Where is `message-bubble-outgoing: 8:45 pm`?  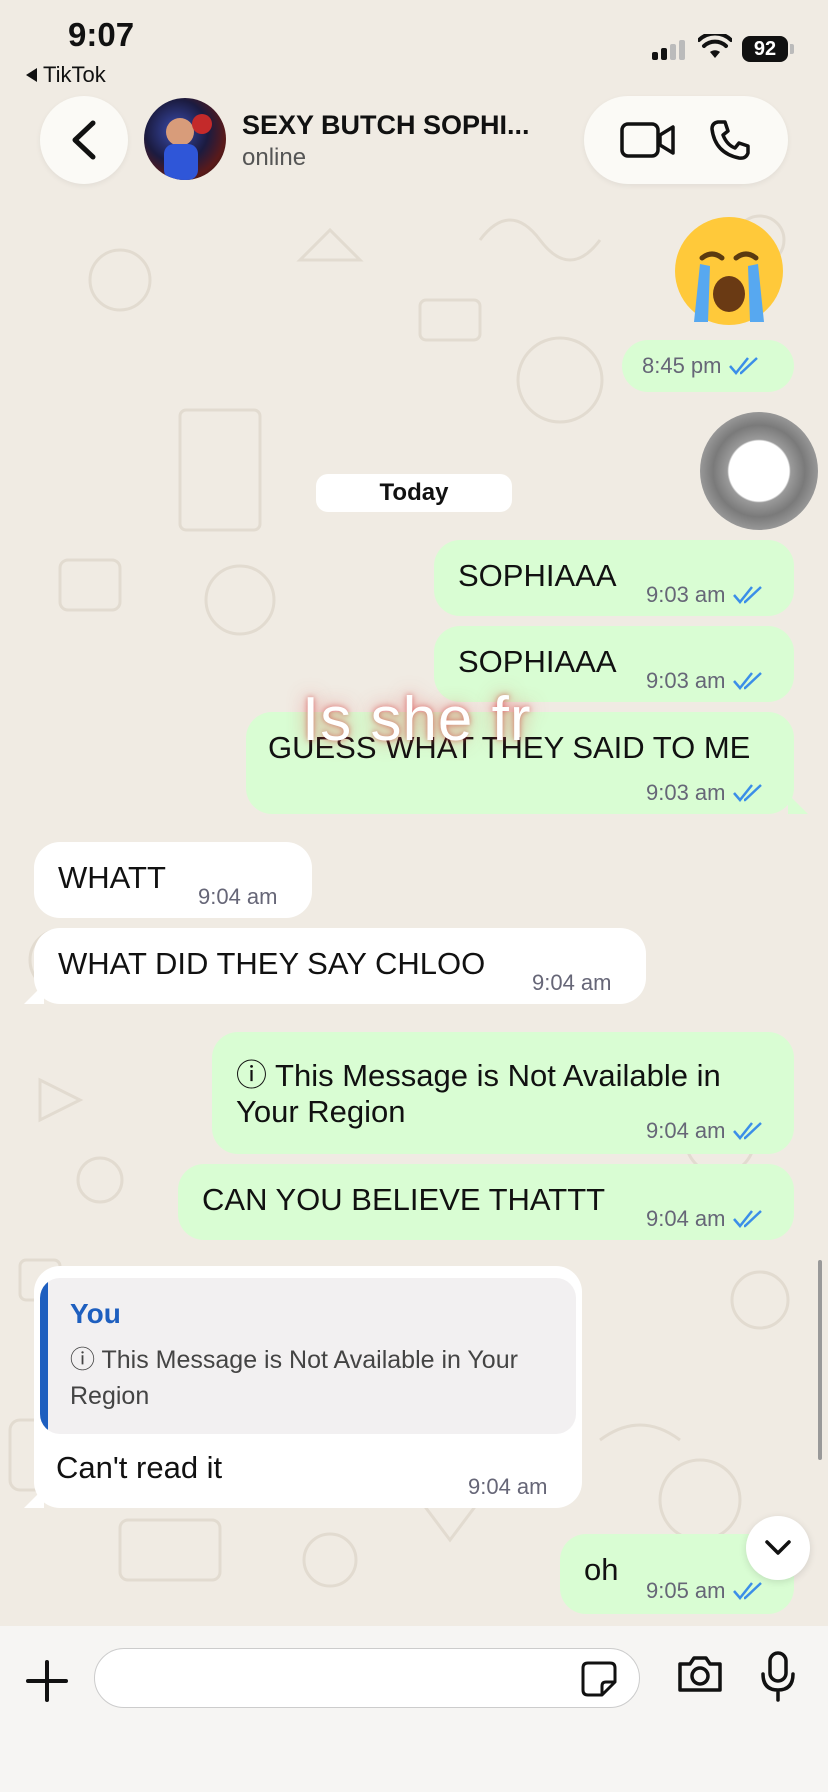 message-bubble-outgoing: 8:45 pm is located at coordinates (708, 366).